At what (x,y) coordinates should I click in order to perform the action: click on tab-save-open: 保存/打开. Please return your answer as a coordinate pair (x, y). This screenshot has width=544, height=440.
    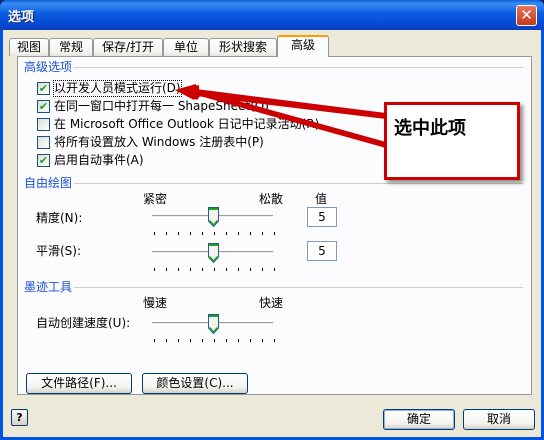
    Looking at the image, I should click on (128, 47).